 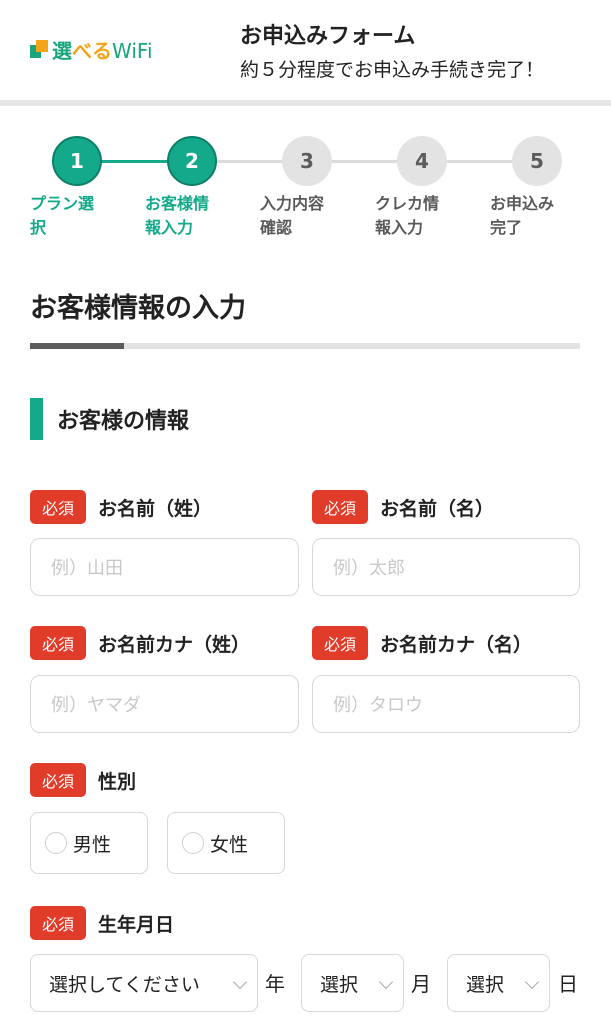 I want to click on logo-mark-icon, so click(x=39, y=49).